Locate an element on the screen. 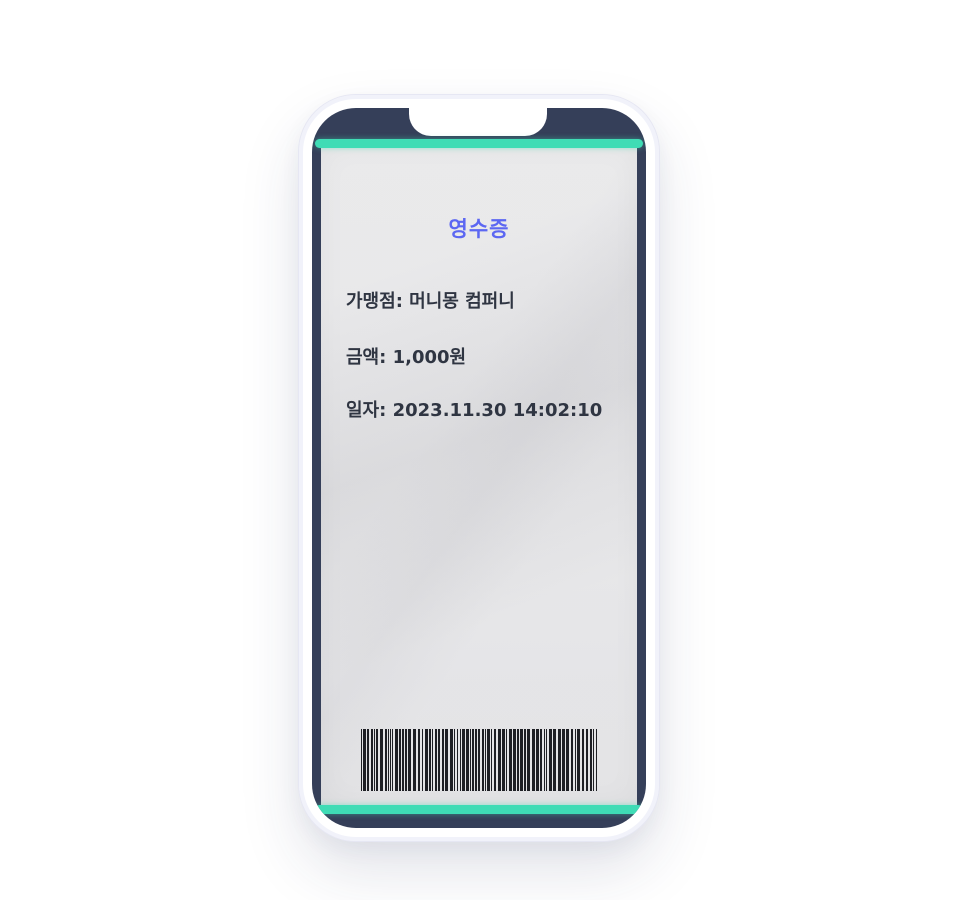 Image resolution: width=960 pixels, height=900 pixels. scan-guide-top is located at coordinates (479, 143).